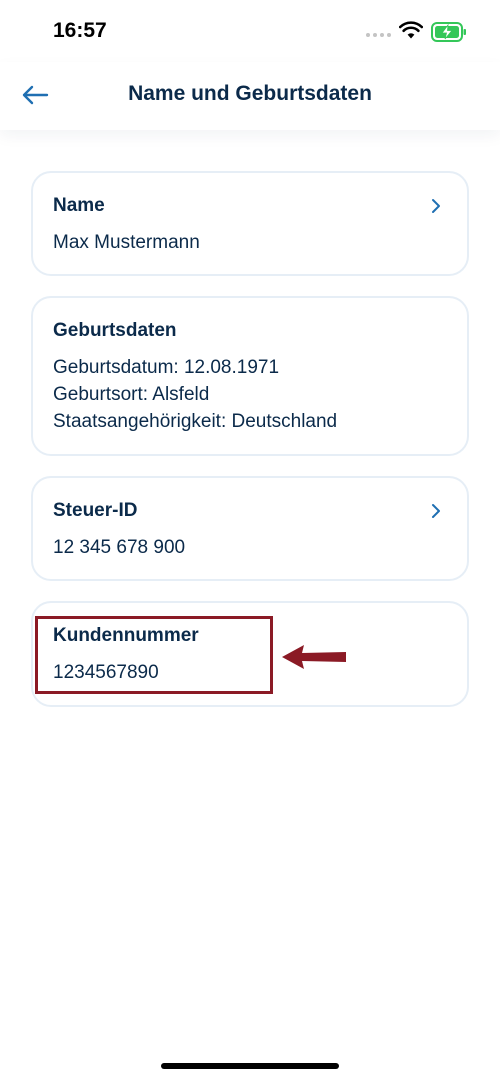  I want to click on tax-card-title: Steuer-ID, so click(95, 510).